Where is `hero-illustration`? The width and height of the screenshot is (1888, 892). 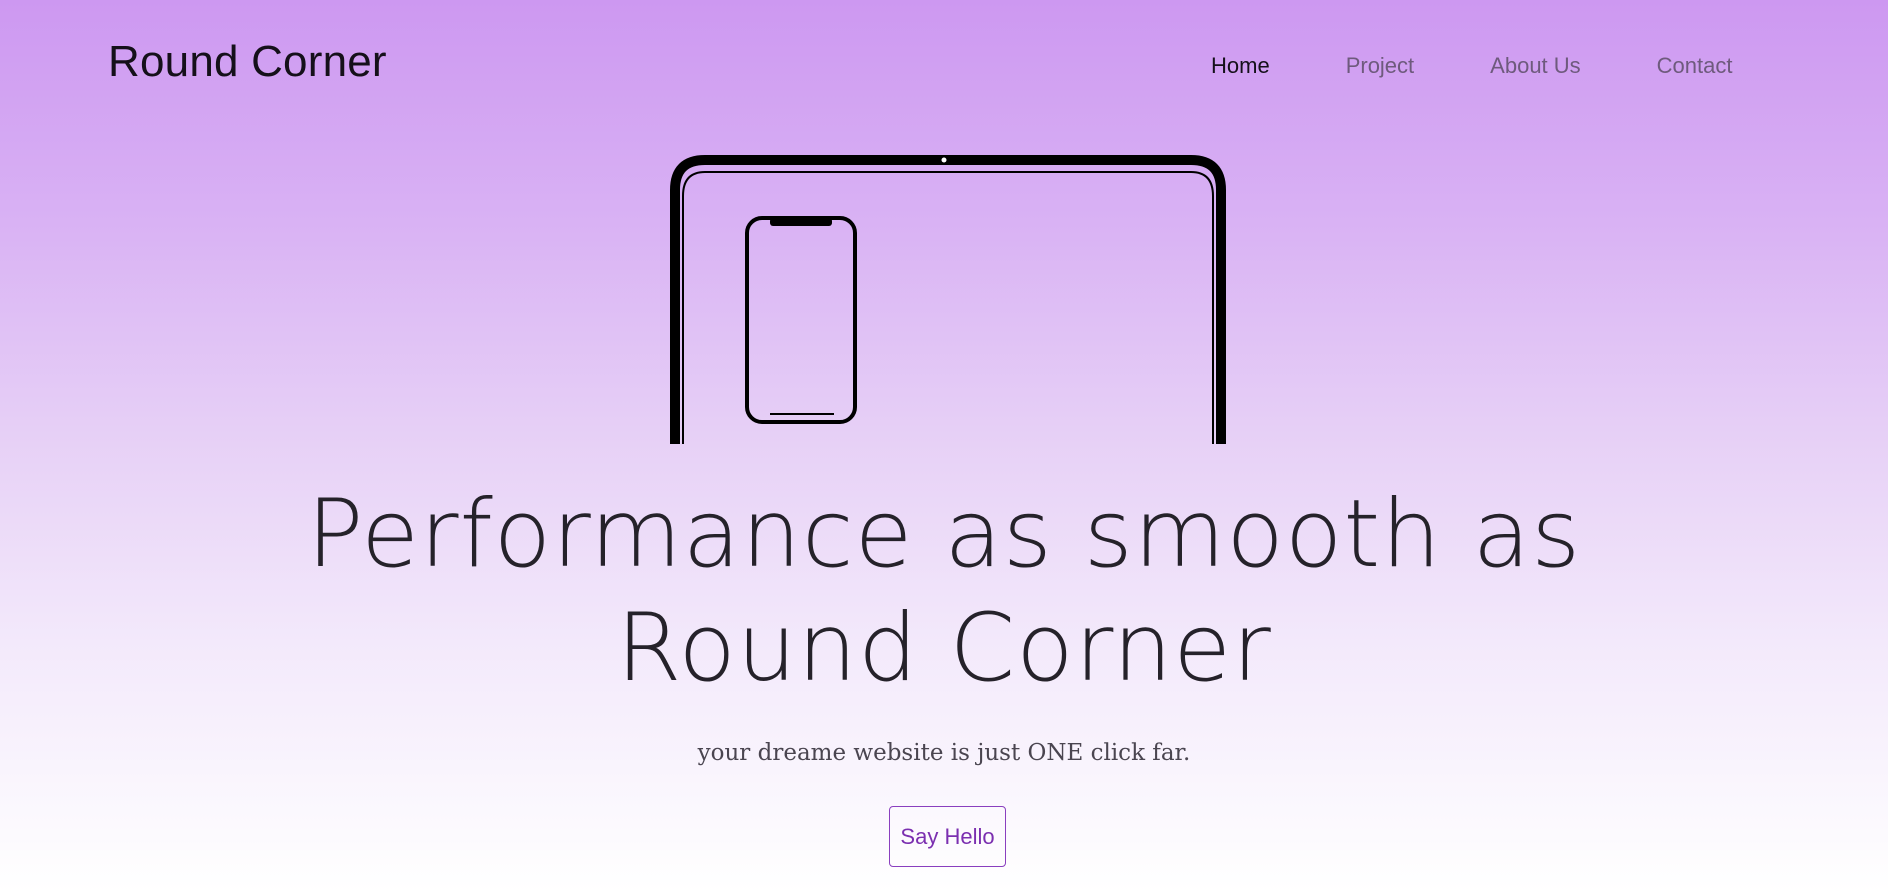 hero-illustration is located at coordinates (948, 299).